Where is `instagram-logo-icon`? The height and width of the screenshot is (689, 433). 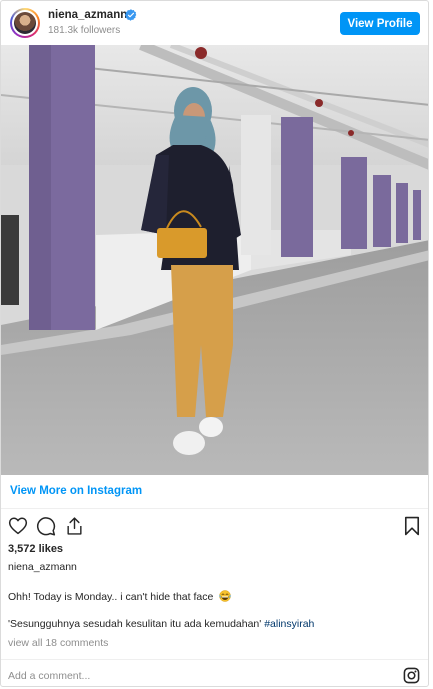 instagram-logo-icon is located at coordinates (411, 675).